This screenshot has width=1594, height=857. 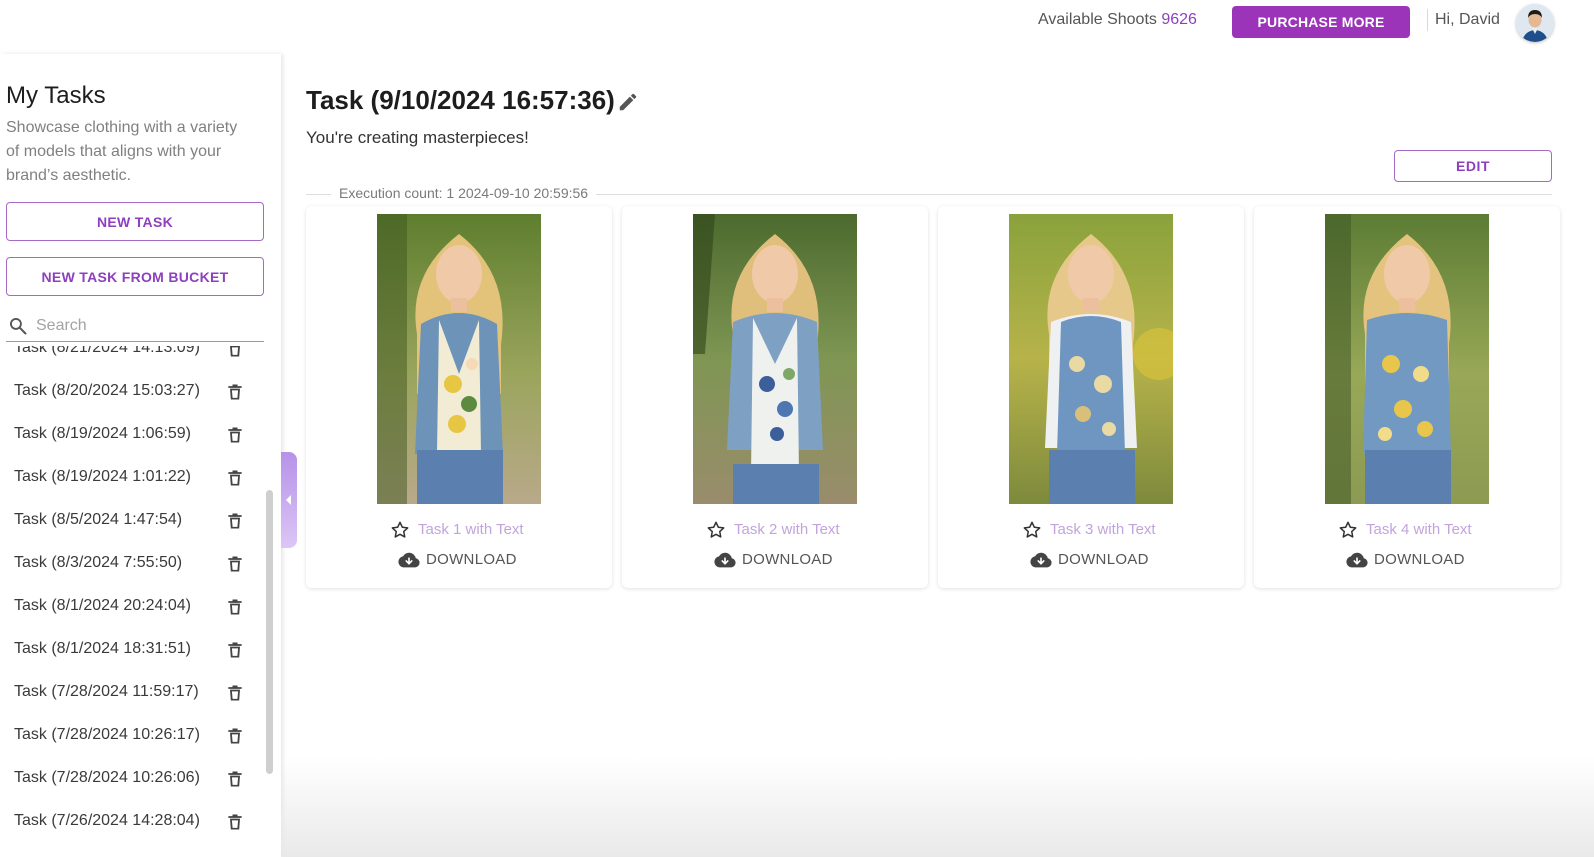 I want to click on edit-button: EDIT, so click(x=1473, y=166).